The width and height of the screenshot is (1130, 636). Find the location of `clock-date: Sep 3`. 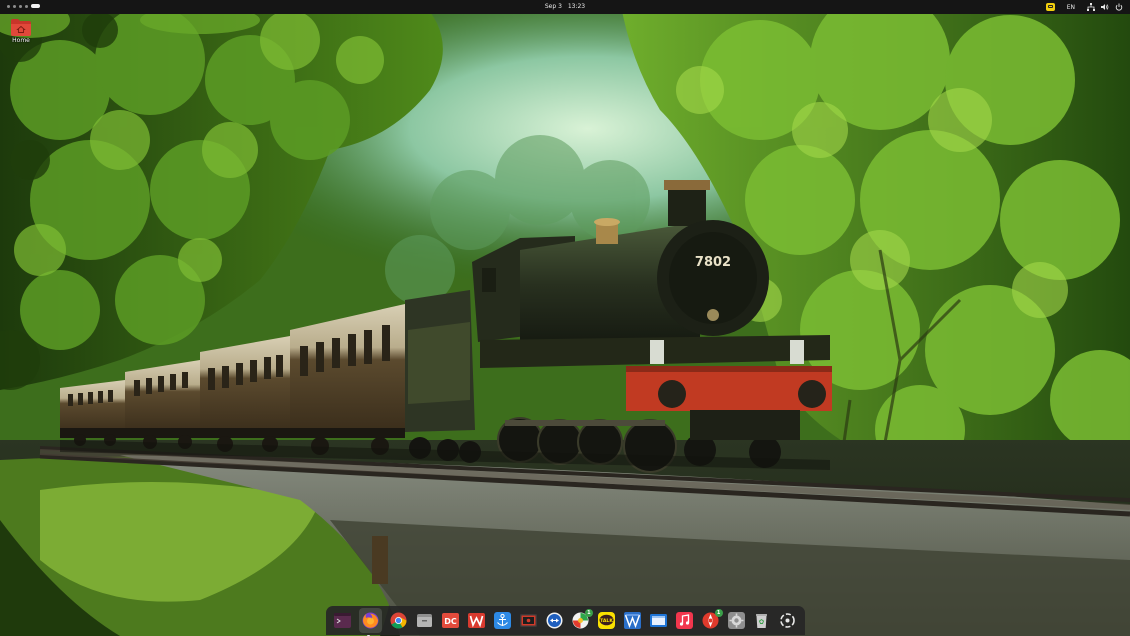

clock-date: Sep 3 is located at coordinates (553, 6).